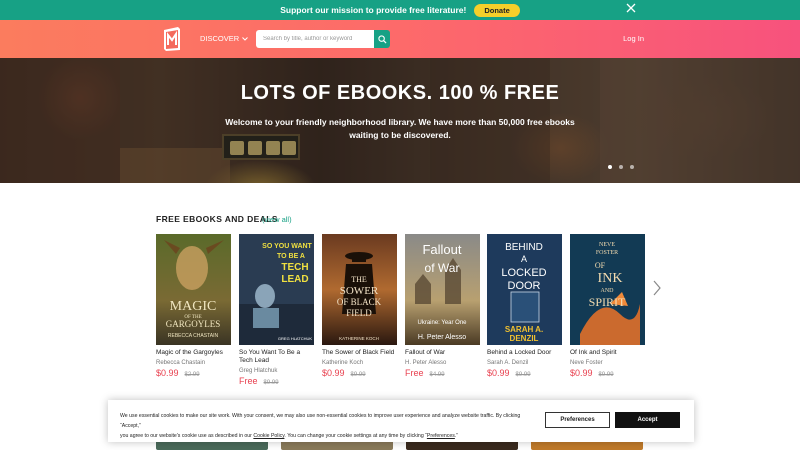  What do you see at coordinates (442, 337) in the screenshot?
I see `cover-text: H. Peter Alesso` at bounding box center [442, 337].